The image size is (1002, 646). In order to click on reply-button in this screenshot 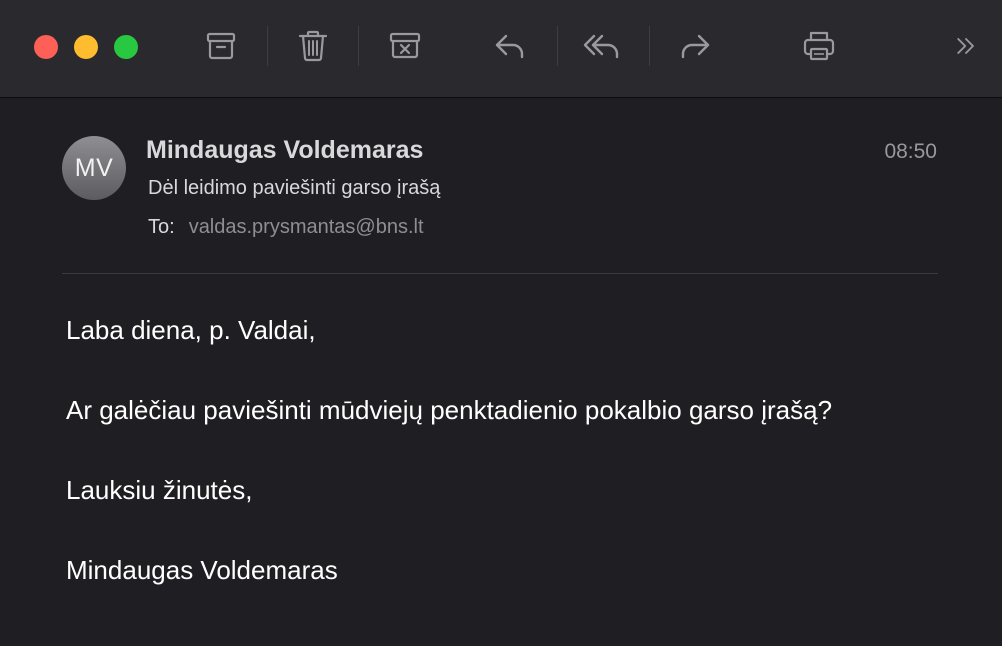, I will do `click(510, 46)`.